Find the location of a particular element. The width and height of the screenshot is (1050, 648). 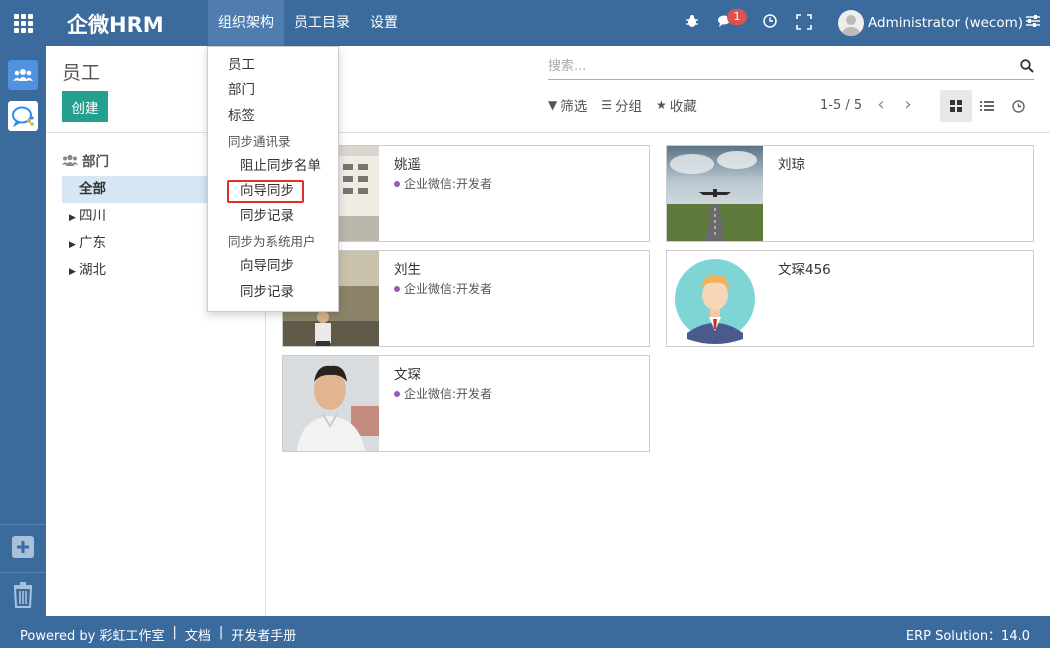

apps-menu-button is located at coordinates (23, 23).